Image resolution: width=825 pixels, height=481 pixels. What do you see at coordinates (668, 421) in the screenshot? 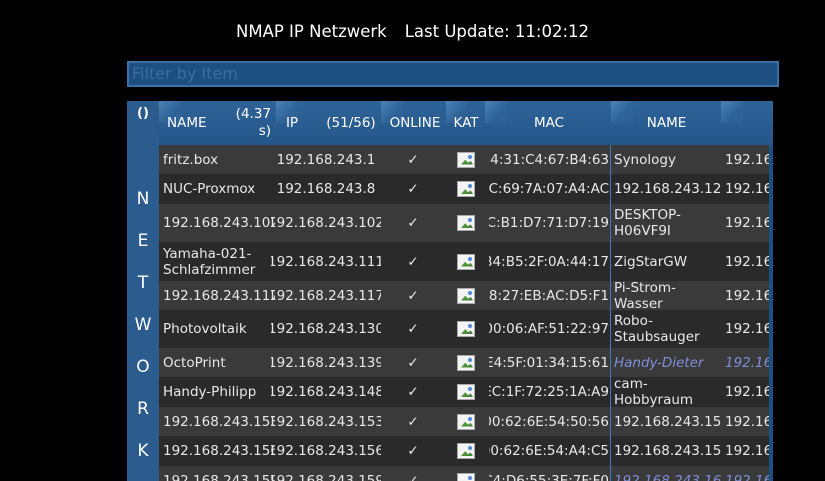
I see `host-name-2: 192.168.243.154` at bounding box center [668, 421].